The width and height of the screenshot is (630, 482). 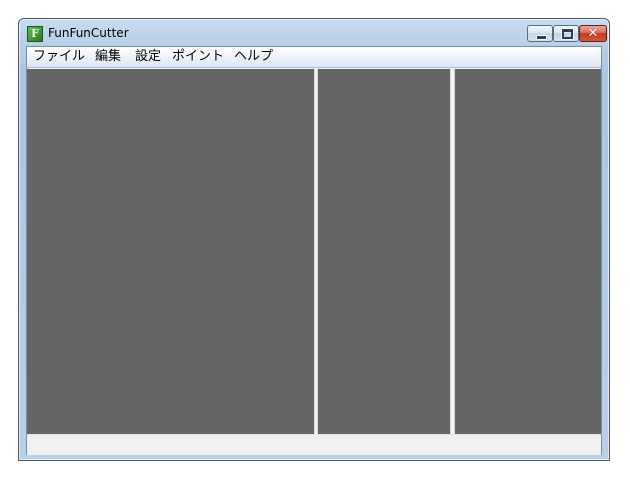 I want to click on menu-bar: ファイル 編集 設定 ポイント ヘルプ, so click(x=314, y=57).